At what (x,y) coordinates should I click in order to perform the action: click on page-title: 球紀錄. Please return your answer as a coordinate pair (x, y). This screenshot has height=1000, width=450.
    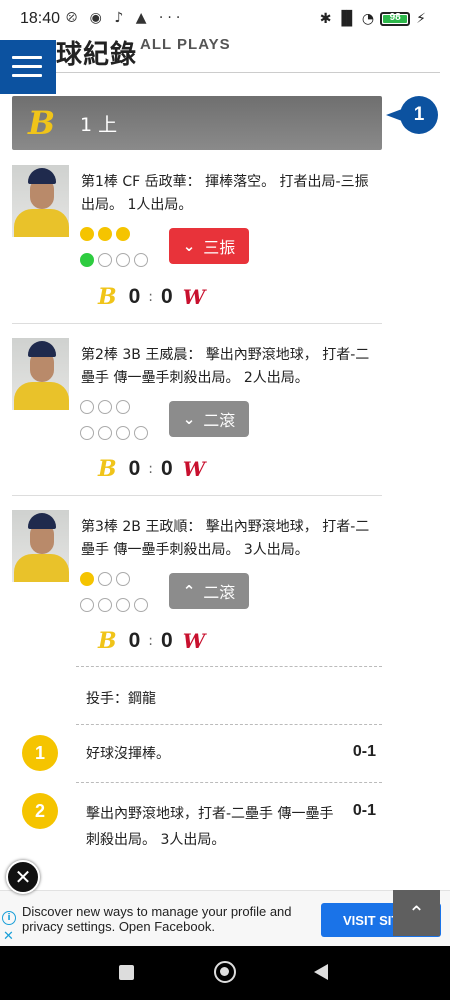
    Looking at the image, I should click on (97, 54).